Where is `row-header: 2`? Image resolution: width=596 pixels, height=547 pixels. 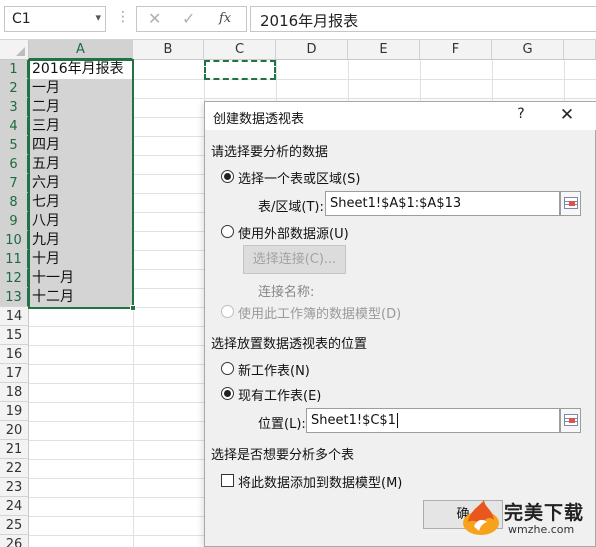
row-header: 2 is located at coordinates (14, 88).